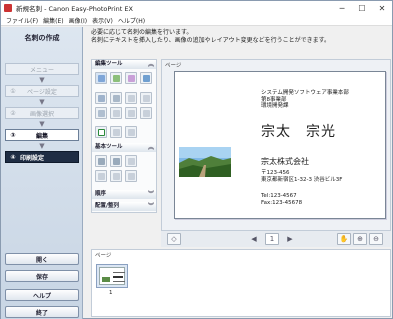  I want to click on image-edit-icon, so click(131, 98).